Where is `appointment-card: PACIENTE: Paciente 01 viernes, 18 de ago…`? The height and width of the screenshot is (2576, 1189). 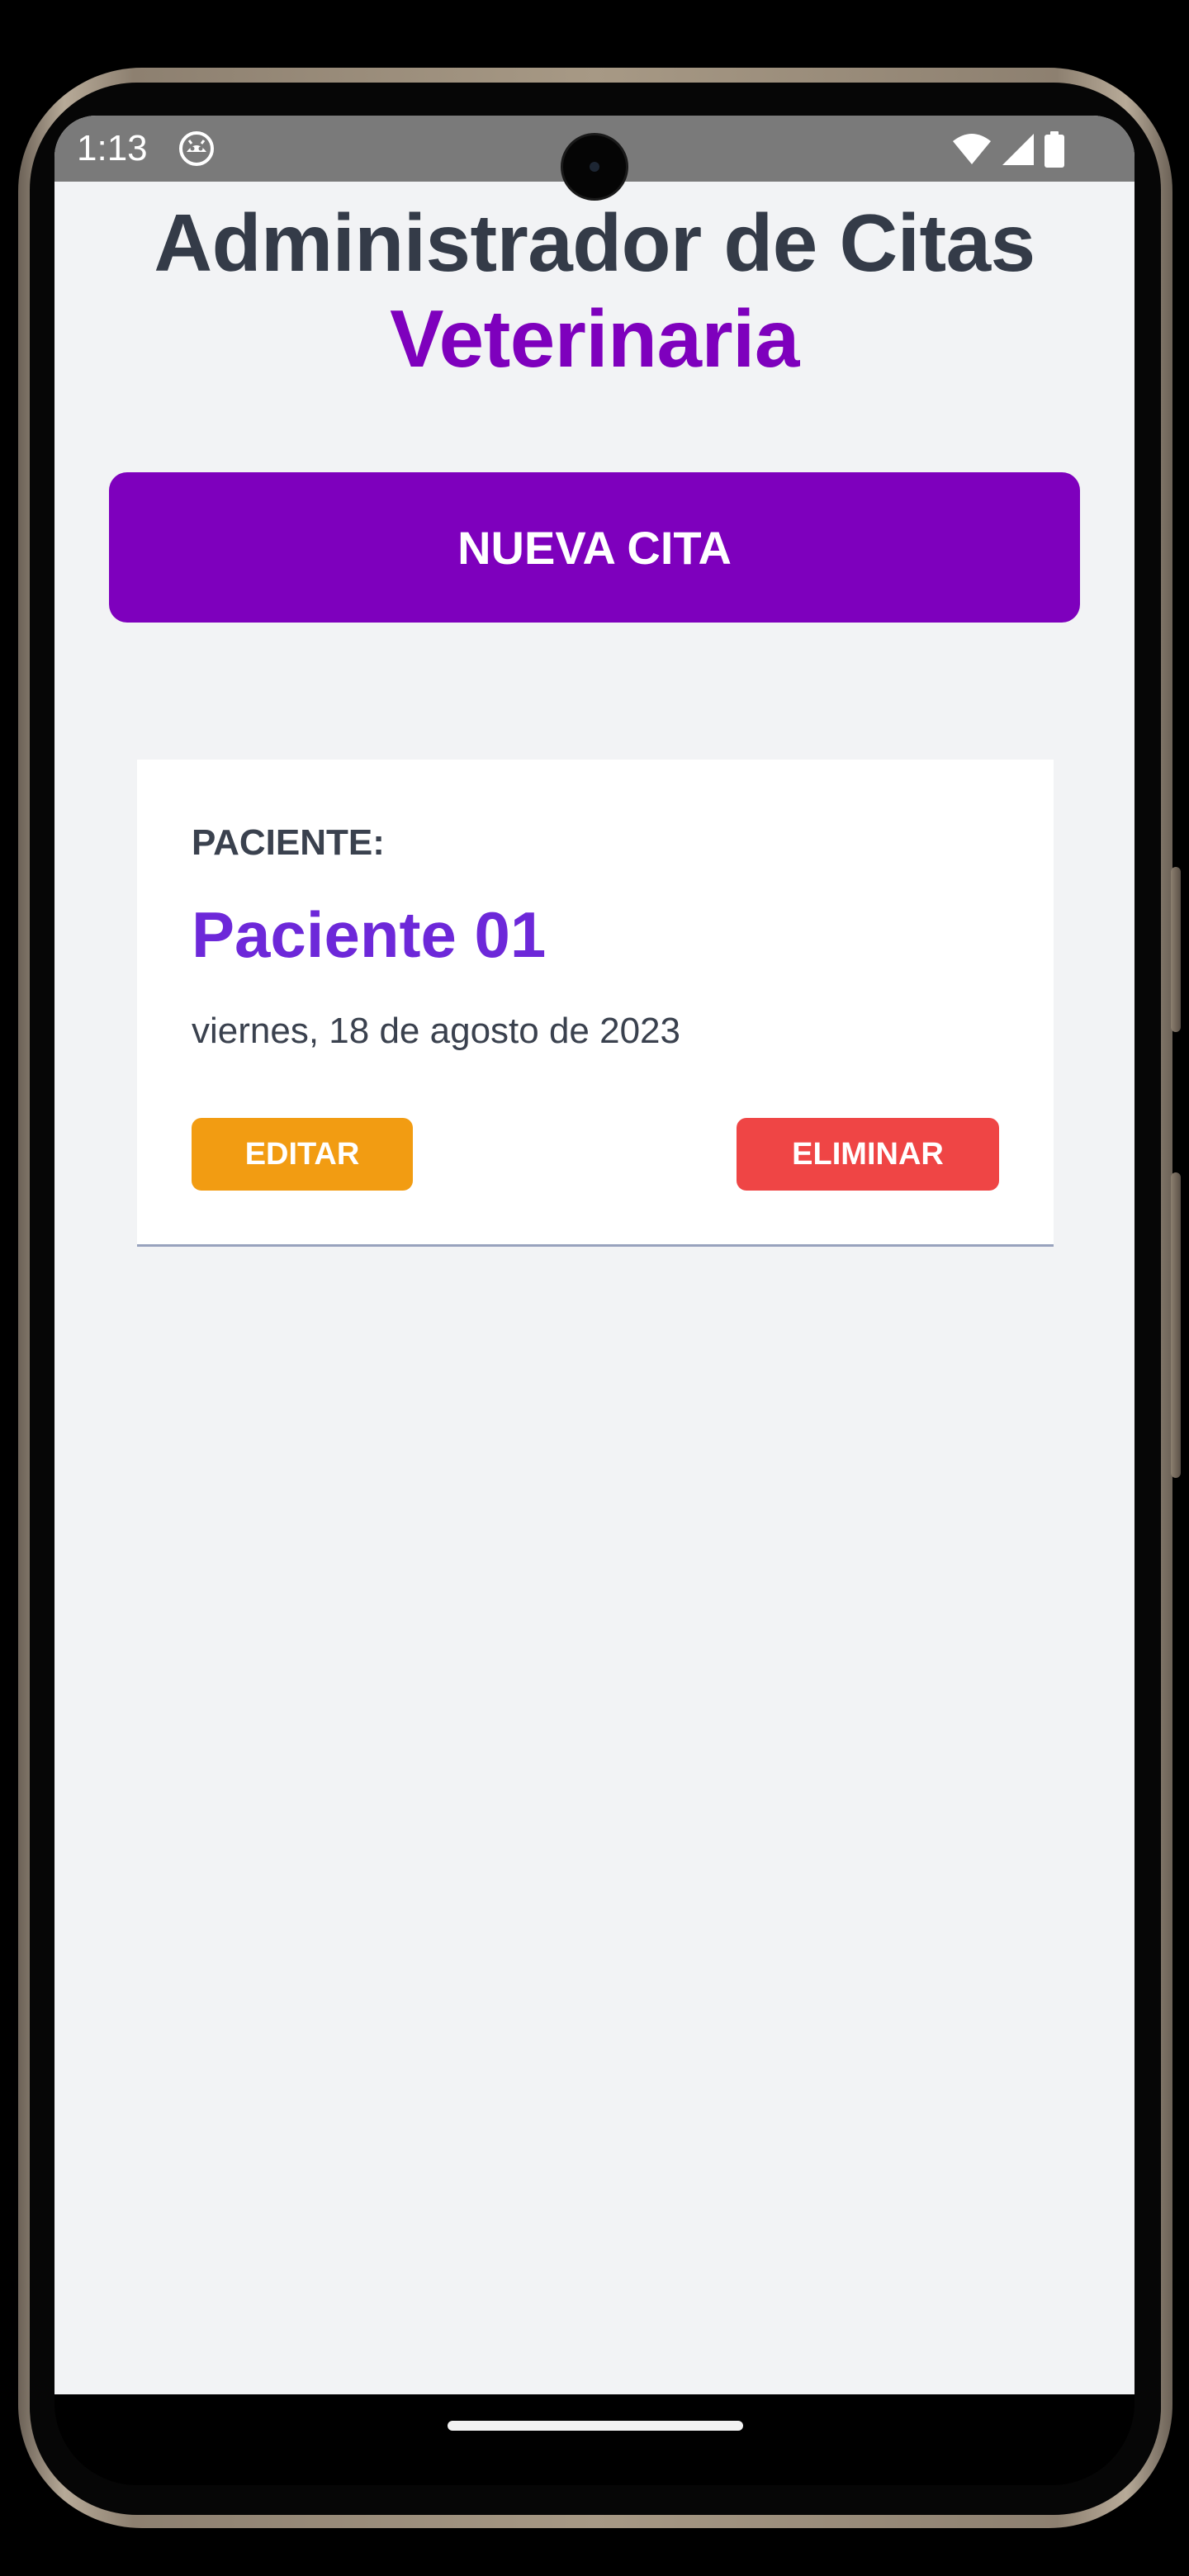
appointment-card: PACIENTE: Paciente 01 viernes, 18 de ago… is located at coordinates (595, 1003).